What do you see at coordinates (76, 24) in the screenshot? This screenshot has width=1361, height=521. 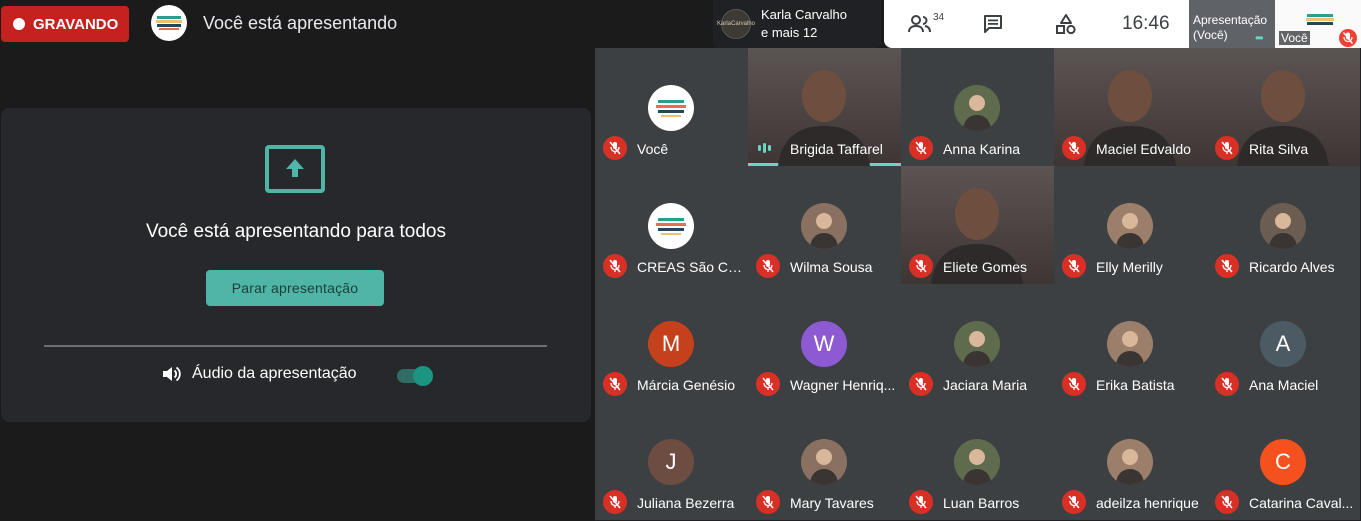 I see `recording-label: GRAVANDO` at bounding box center [76, 24].